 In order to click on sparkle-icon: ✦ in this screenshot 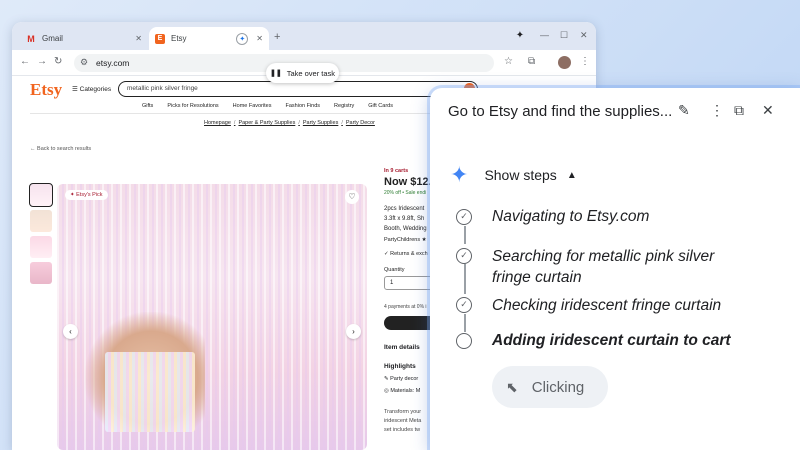, I will do `click(459, 174)`.